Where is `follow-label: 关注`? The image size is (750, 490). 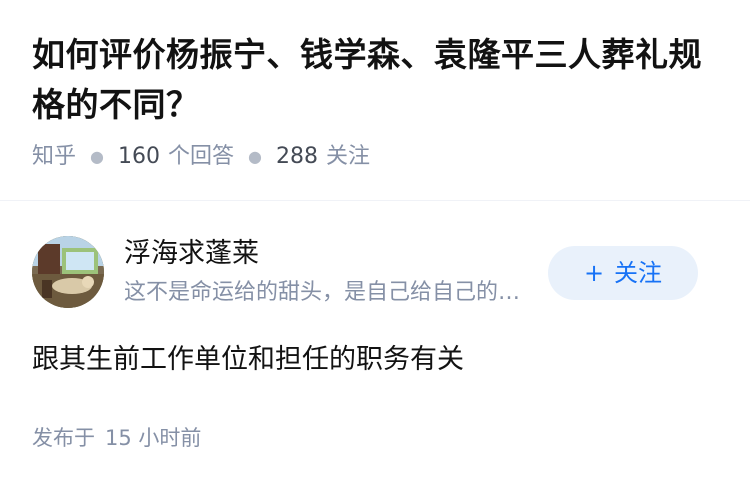
follow-label: 关注 is located at coordinates (638, 273).